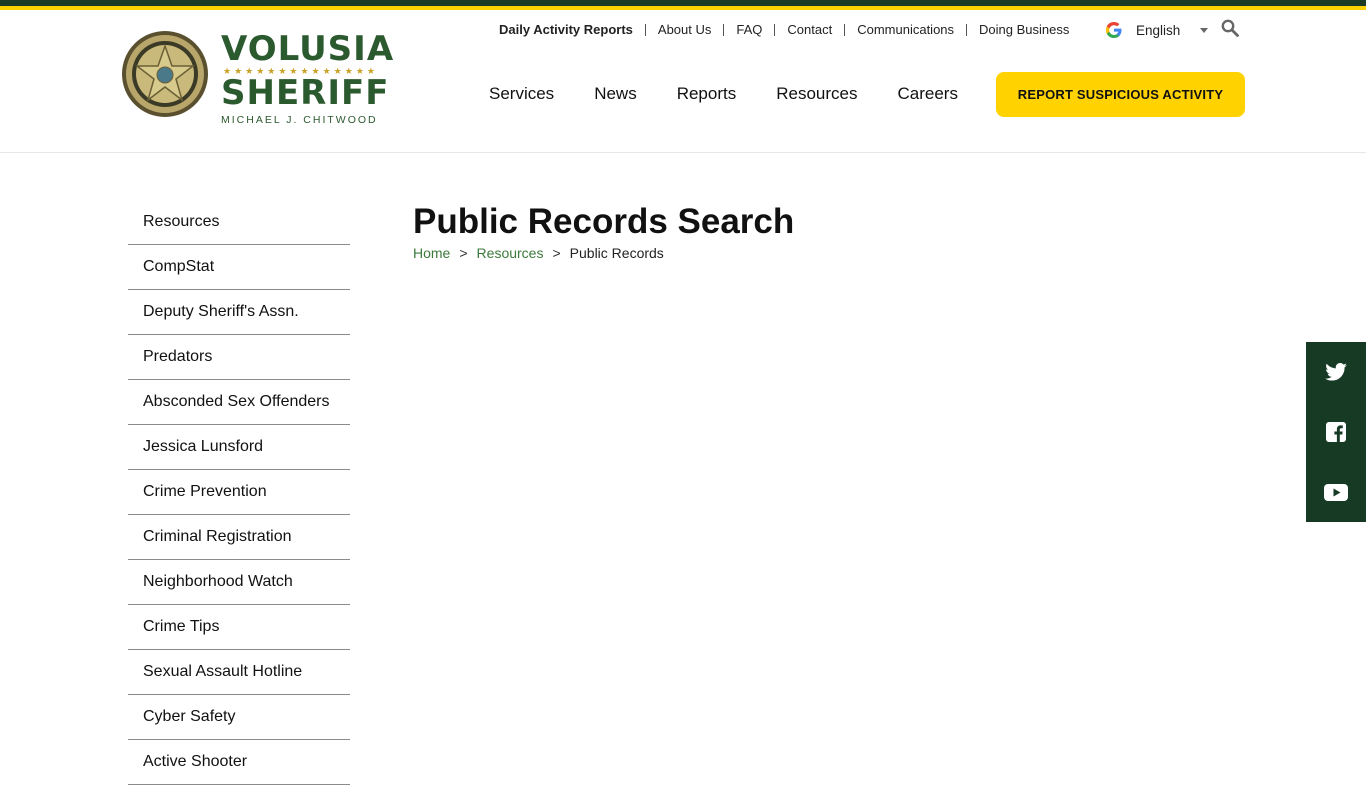 The width and height of the screenshot is (1366, 785). What do you see at coordinates (239, 537) in the screenshot?
I see `sidebar-item-criminal-registration: Criminal Registration` at bounding box center [239, 537].